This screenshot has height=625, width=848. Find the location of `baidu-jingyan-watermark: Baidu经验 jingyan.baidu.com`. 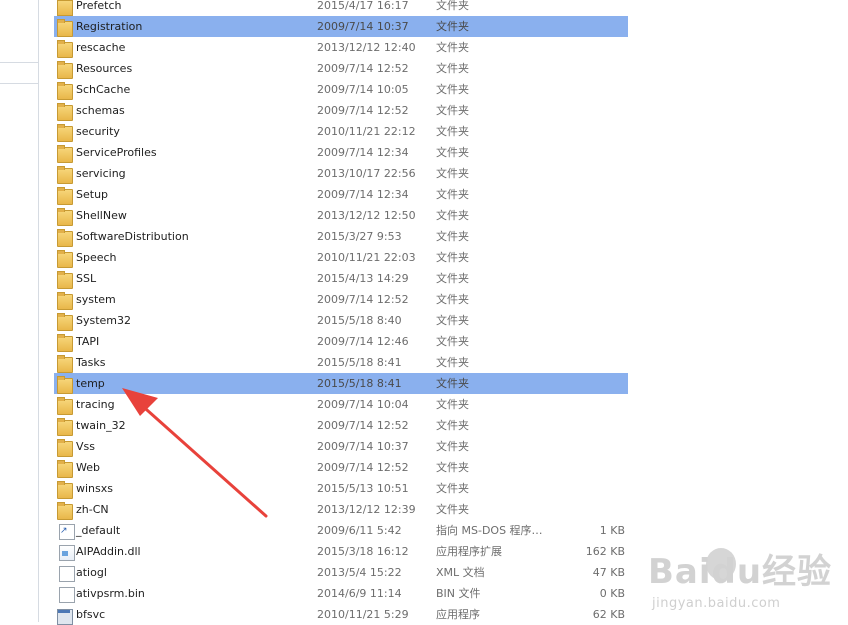

baidu-jingyan-watermark: Baidu经验 jingyan.baidu.com is located at coordinates (748, 581).